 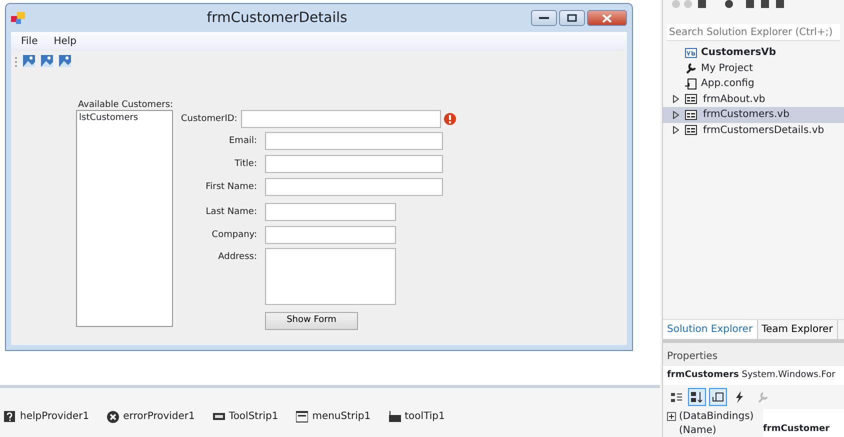 What do you see at coordinates (716, 417) in the screenshot?
I see `property-name: (DataBindings)` at bounding box center [716, 417].